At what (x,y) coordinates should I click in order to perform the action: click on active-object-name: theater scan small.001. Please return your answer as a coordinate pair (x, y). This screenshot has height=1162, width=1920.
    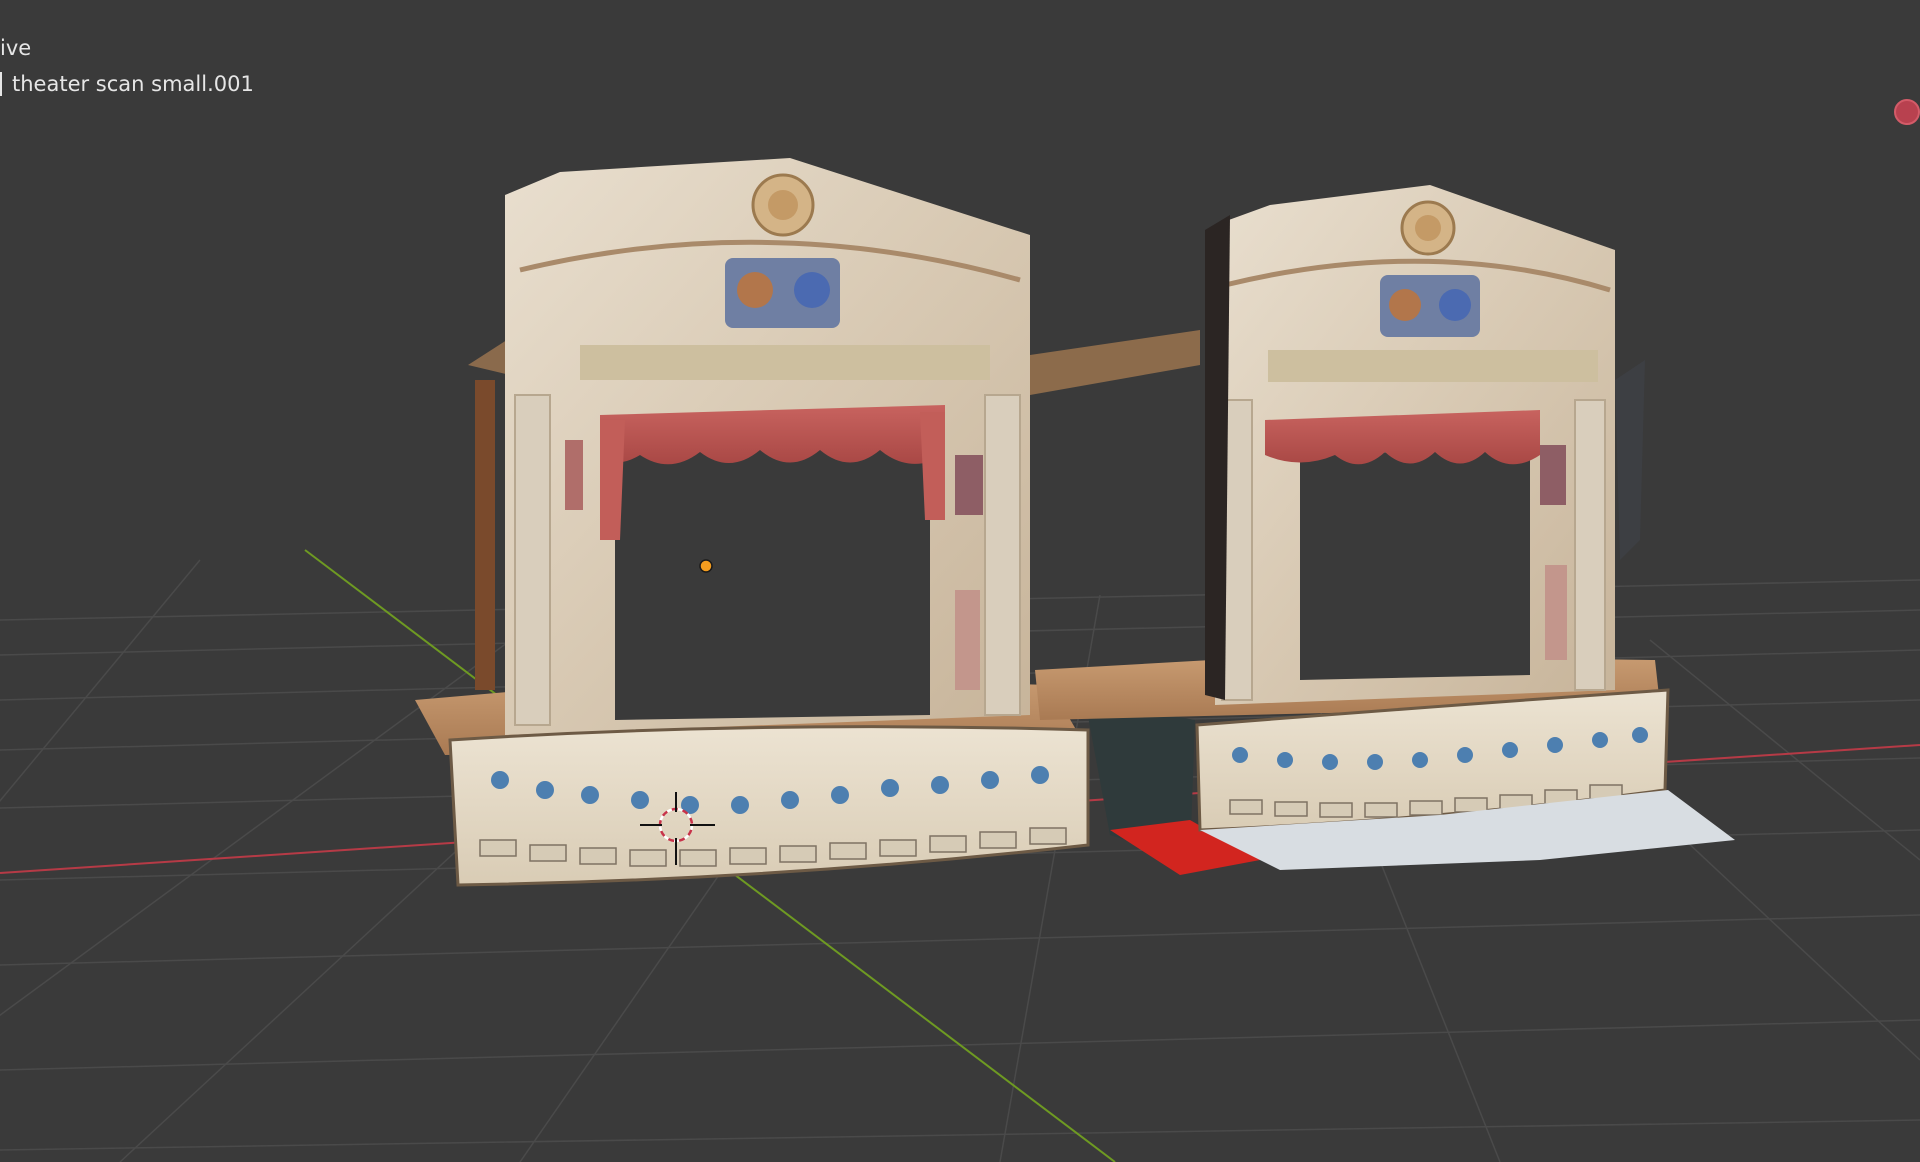
    Looking at the image, I should click on (133, 84).